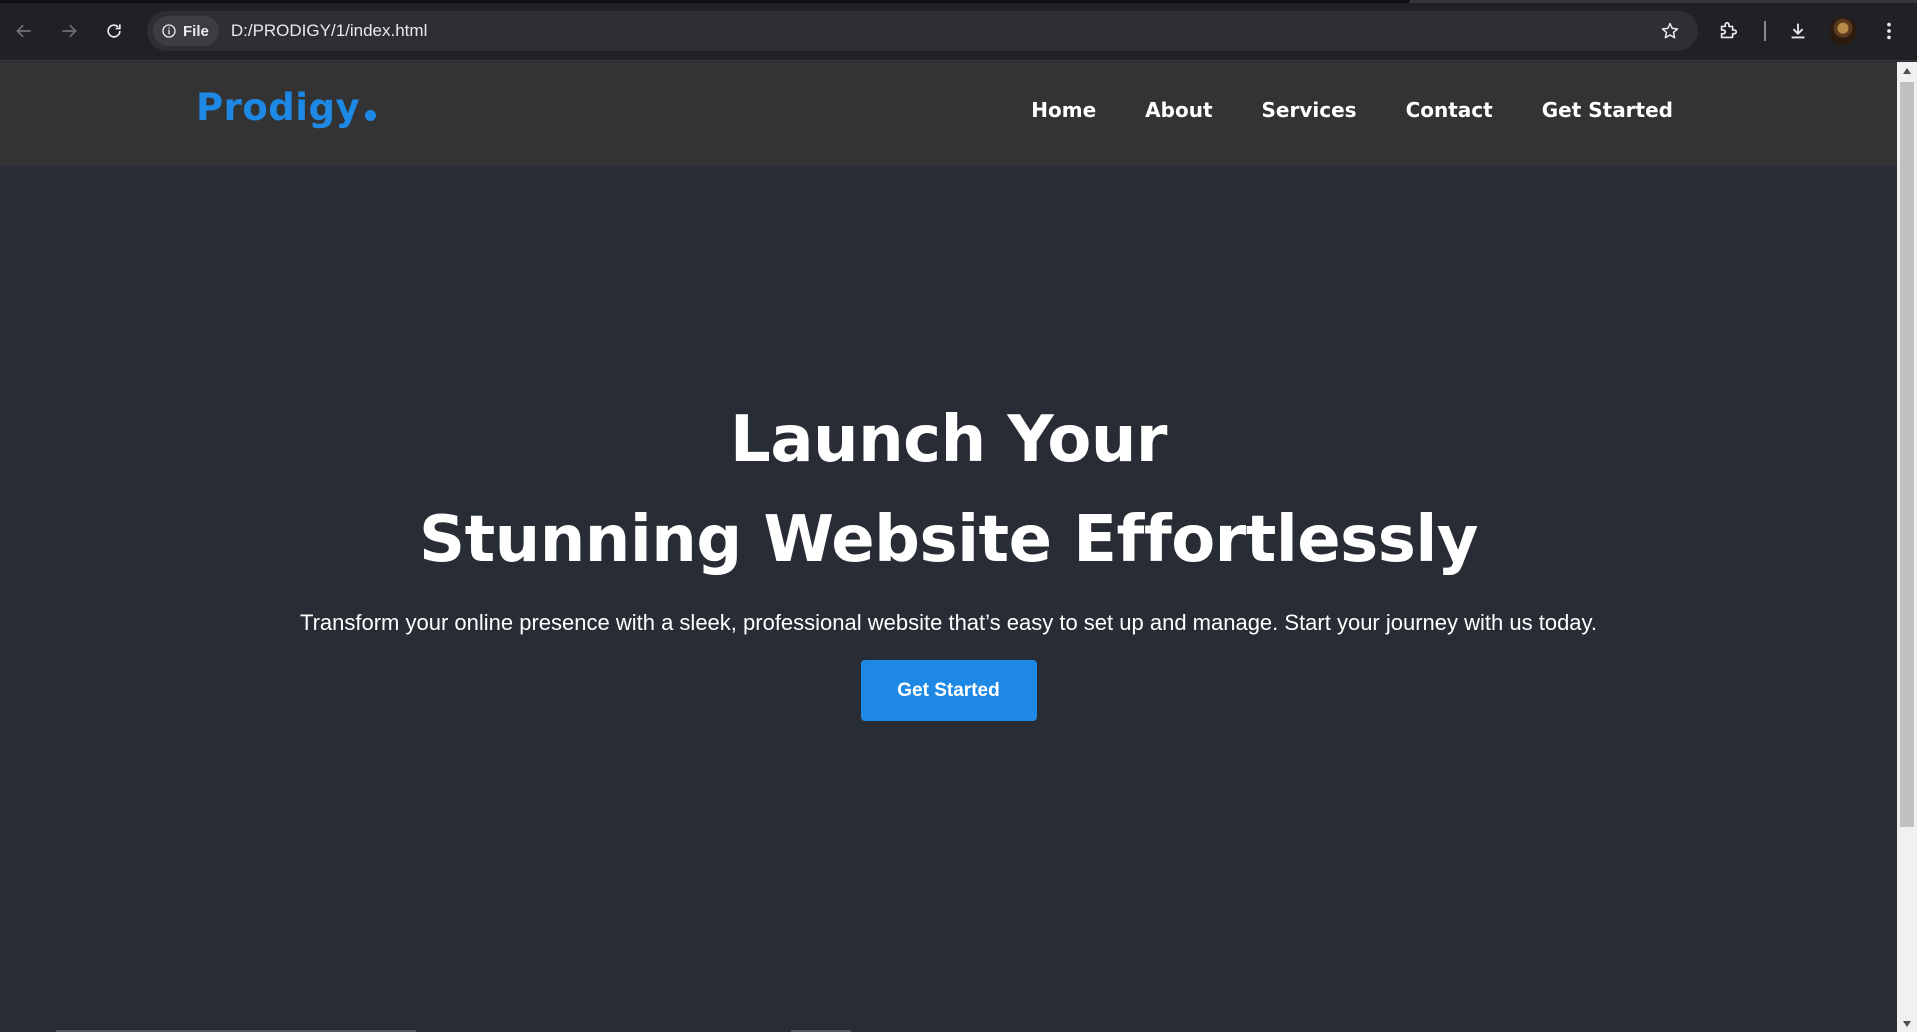 This screenshot has width=1917, height=1032. I want to click on reload-icon, so click(114, 31).